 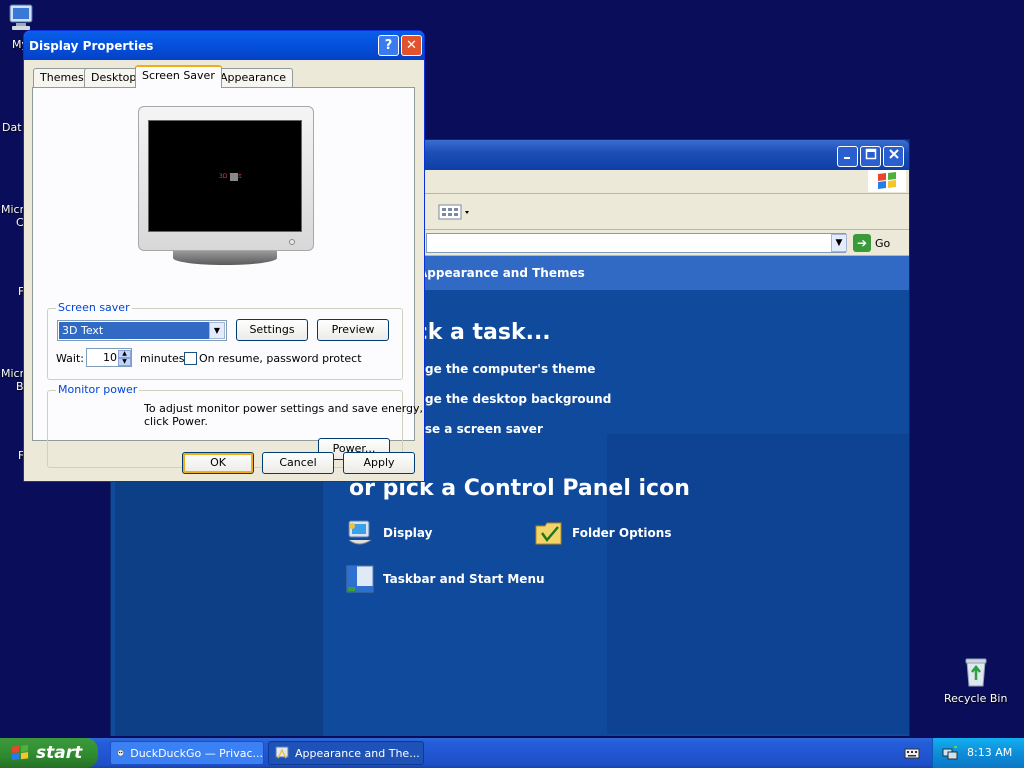 I want to click on address-input, so click(x=636, y=243).